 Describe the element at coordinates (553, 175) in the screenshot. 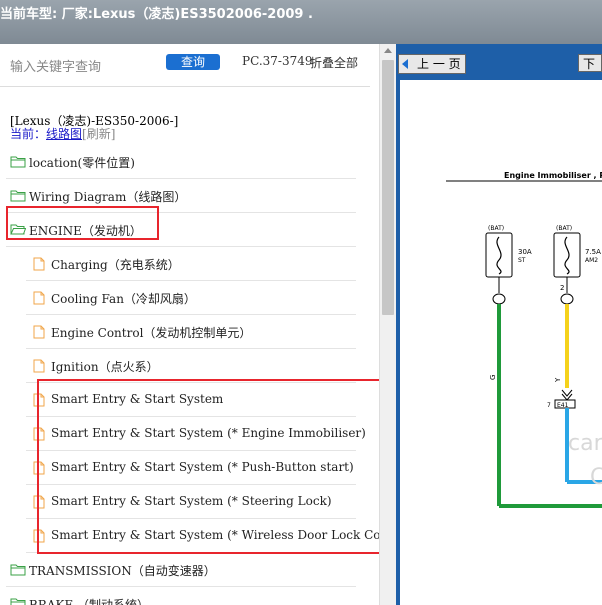

I see `diagram-title: Engine Immobiliser , Pus` at that location.